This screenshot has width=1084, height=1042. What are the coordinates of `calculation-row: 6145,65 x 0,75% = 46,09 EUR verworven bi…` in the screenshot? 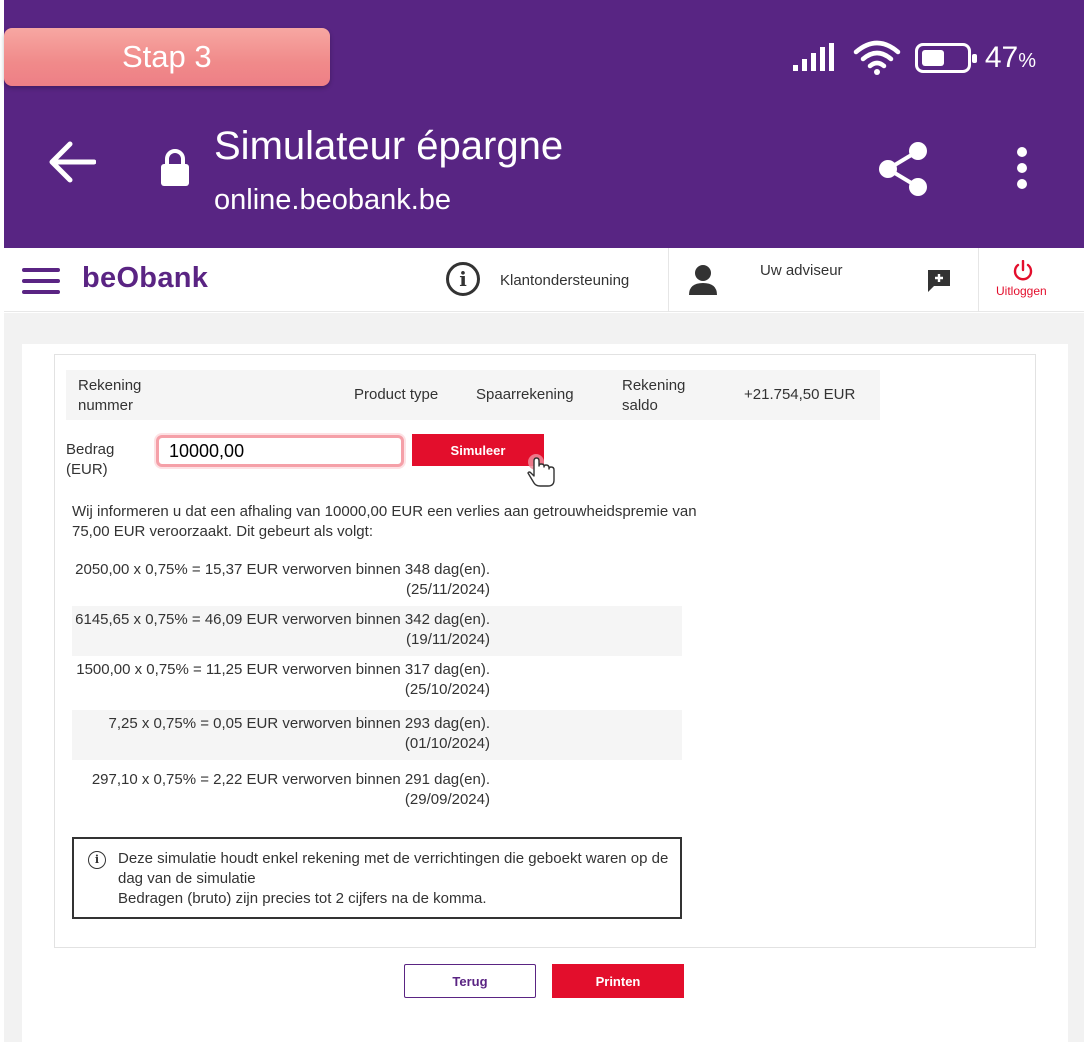 It's located at (377, 631).